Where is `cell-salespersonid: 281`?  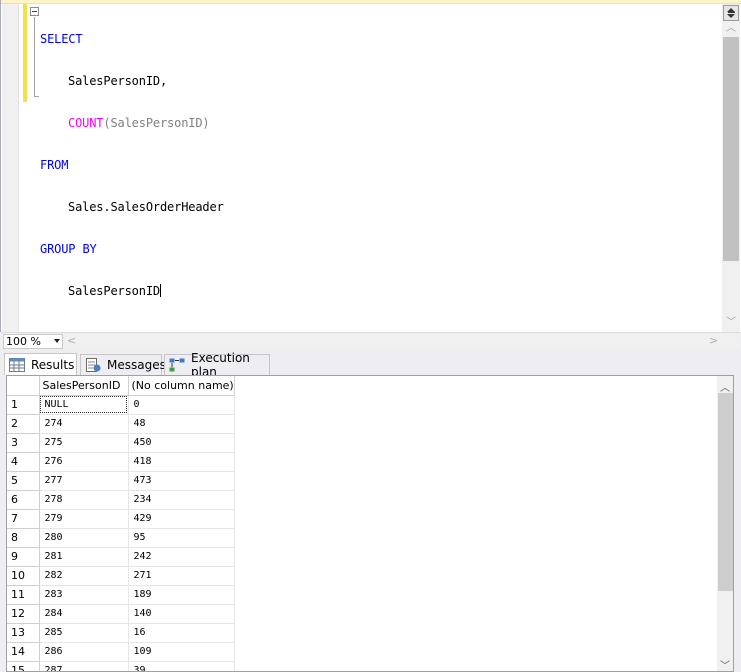 cell-salespersonid: 281 is located at coordinates (84, 557).